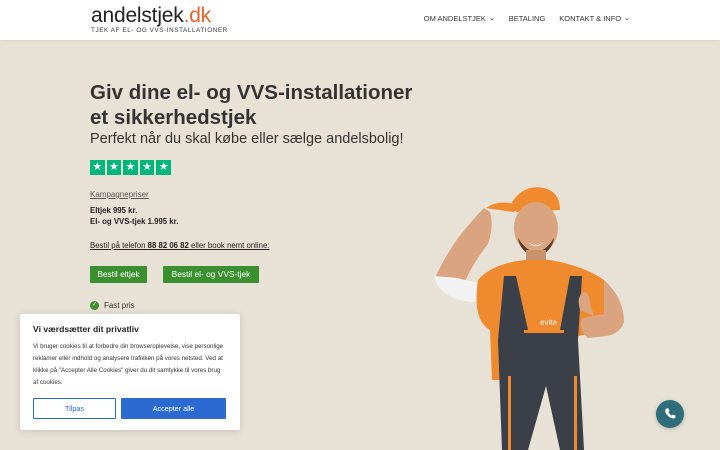  I want to click on logo-domain: .dk, so click(197, 15).